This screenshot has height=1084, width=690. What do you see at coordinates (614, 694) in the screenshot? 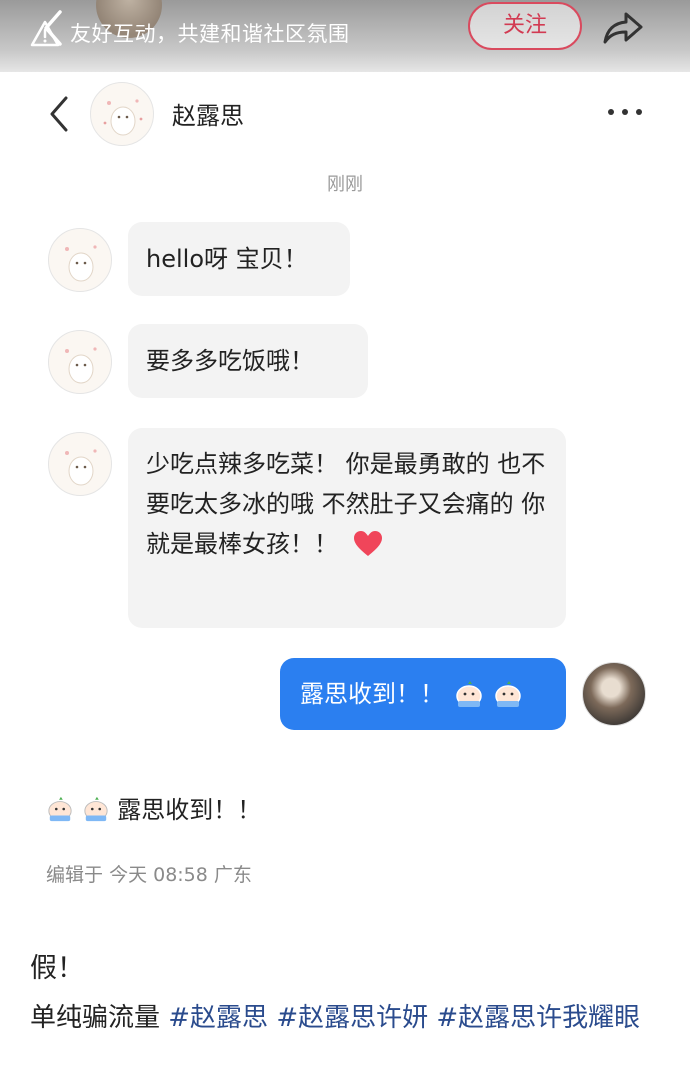
I see `my-avatar` at bounding box center [614, 694].